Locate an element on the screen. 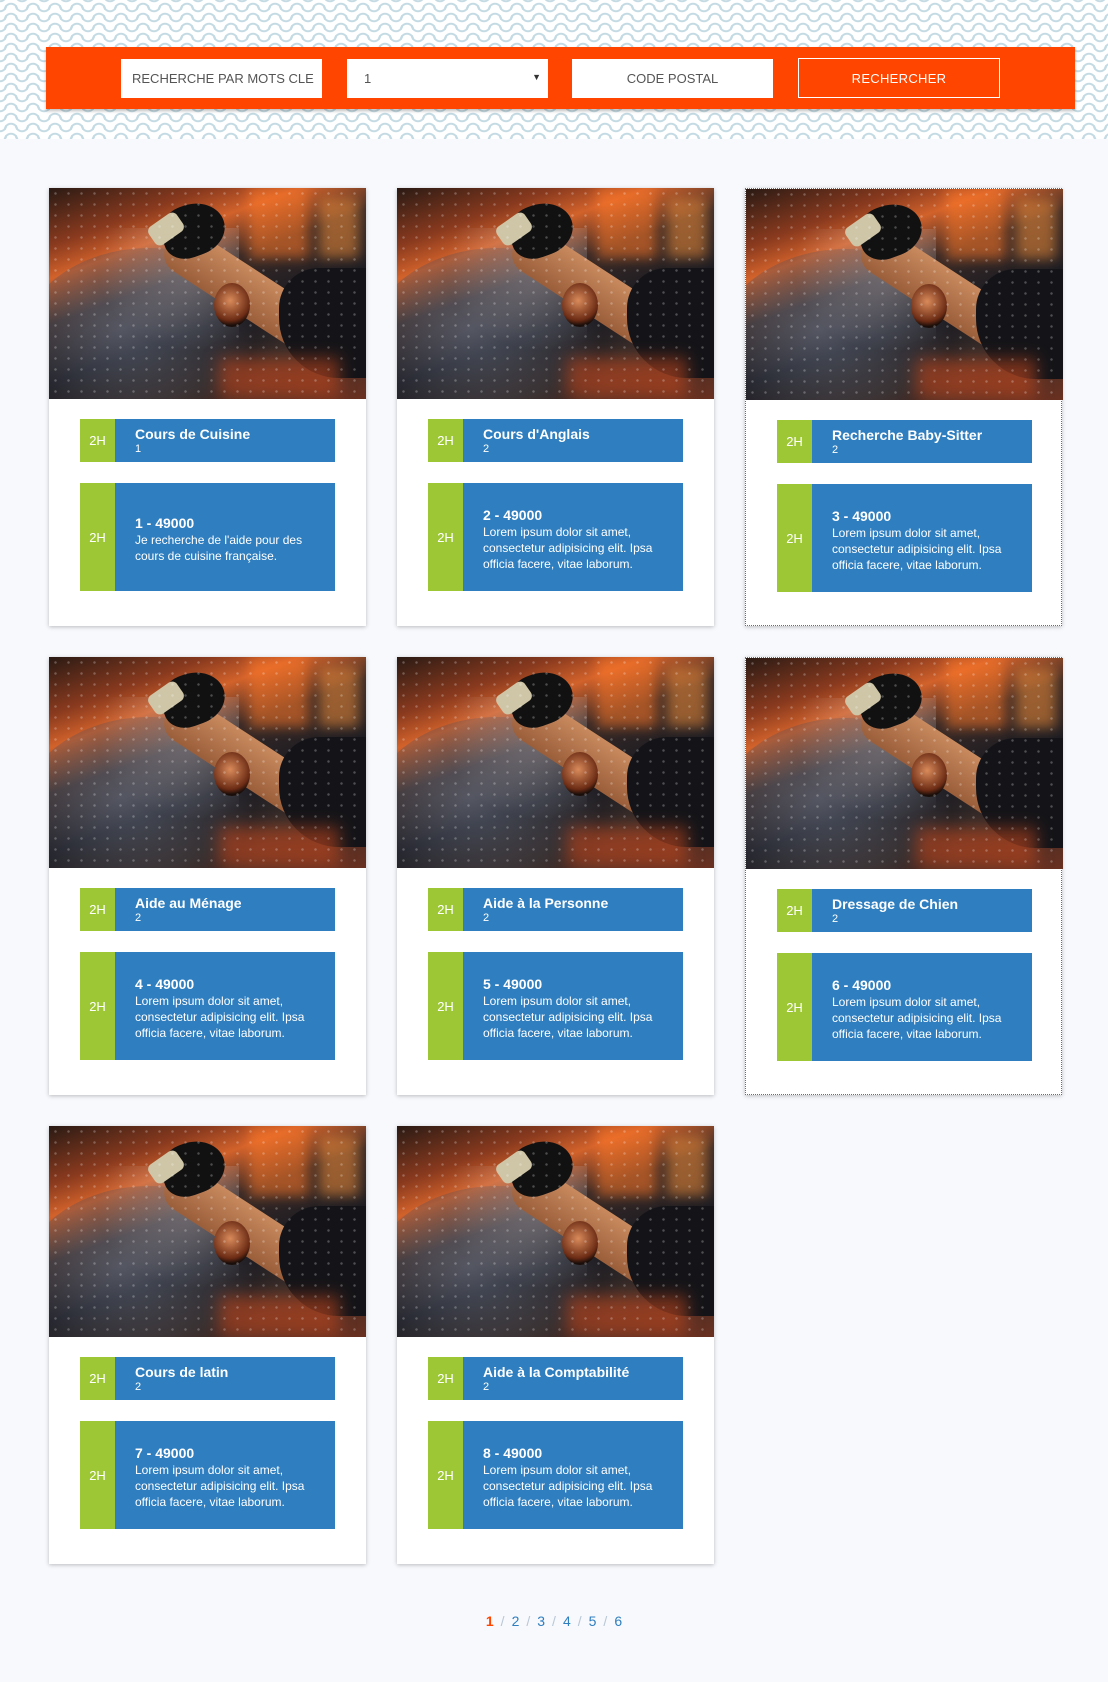 This screenshot has width=1108, height=1682. listing-subtitle: 1 is located at coordinates (138, 448).